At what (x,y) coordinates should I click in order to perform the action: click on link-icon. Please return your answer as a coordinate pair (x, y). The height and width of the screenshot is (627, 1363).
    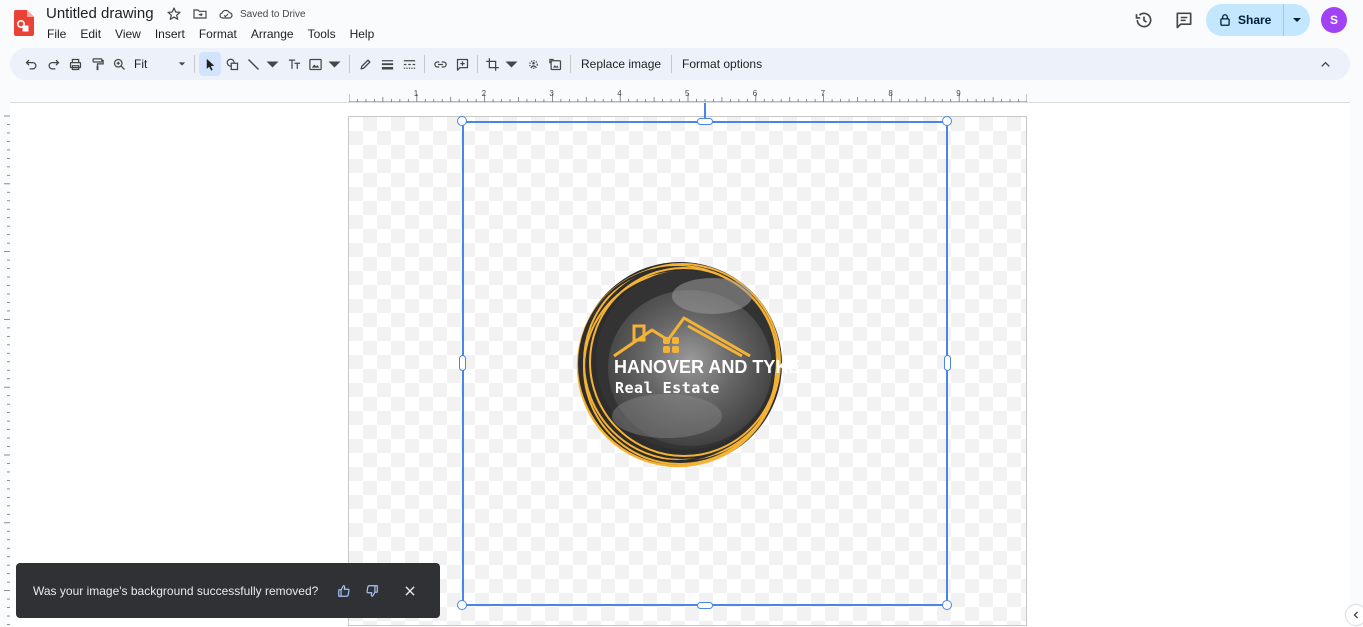
    Looking at the image, I should click on (440, 64).